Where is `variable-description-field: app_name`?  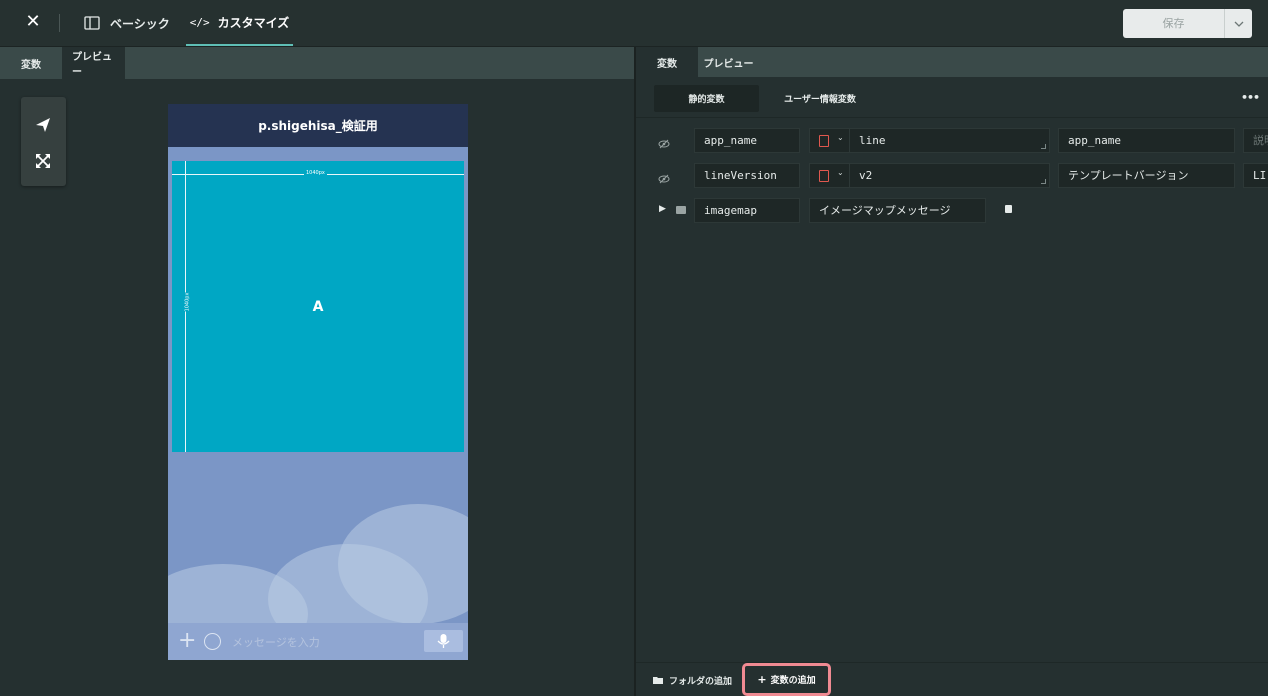 variable-description-field: app_name is located at coordinates (1146, 140).